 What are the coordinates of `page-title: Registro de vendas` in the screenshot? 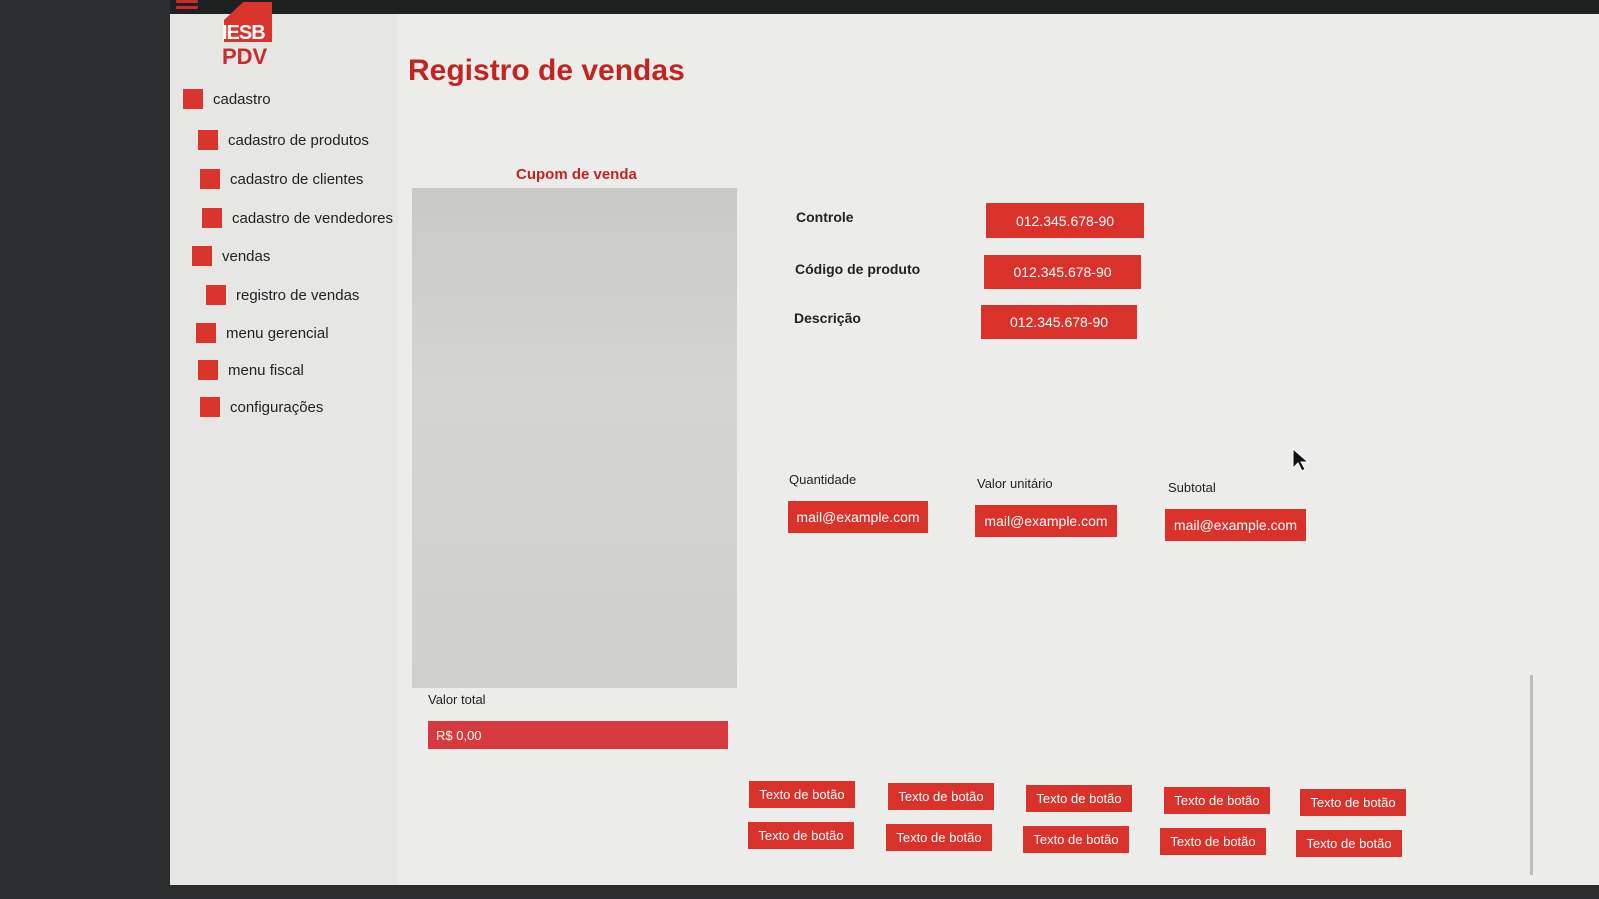 It's located at (546, 70).